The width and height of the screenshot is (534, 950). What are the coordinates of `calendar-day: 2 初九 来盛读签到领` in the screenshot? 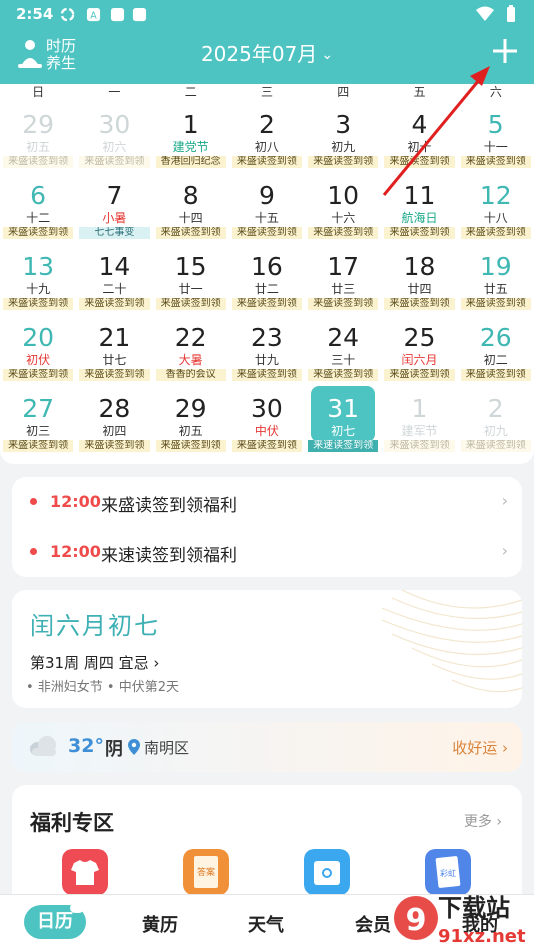 It's located at (496, 419).